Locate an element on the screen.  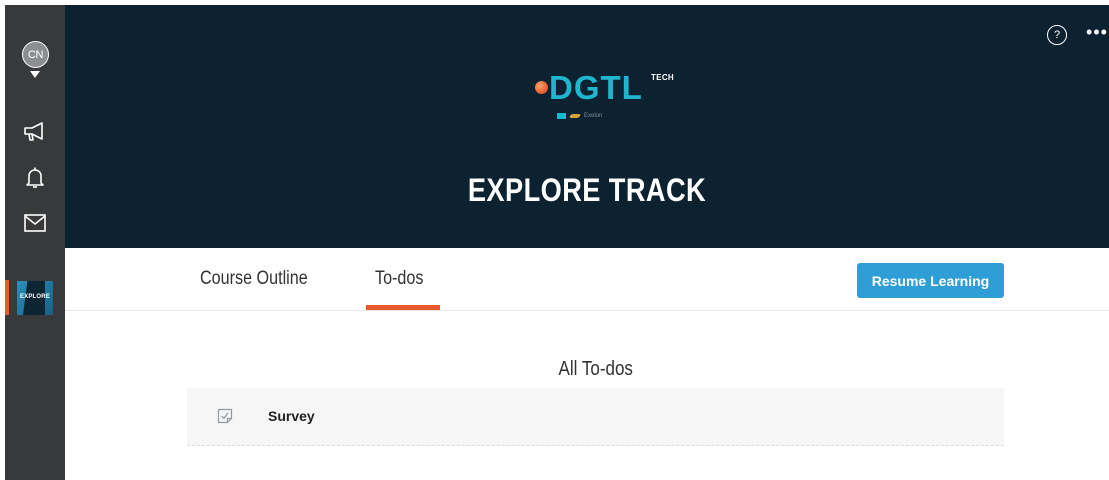
resume-learning-button: Resume Learning is located at coordinates (930, 280).